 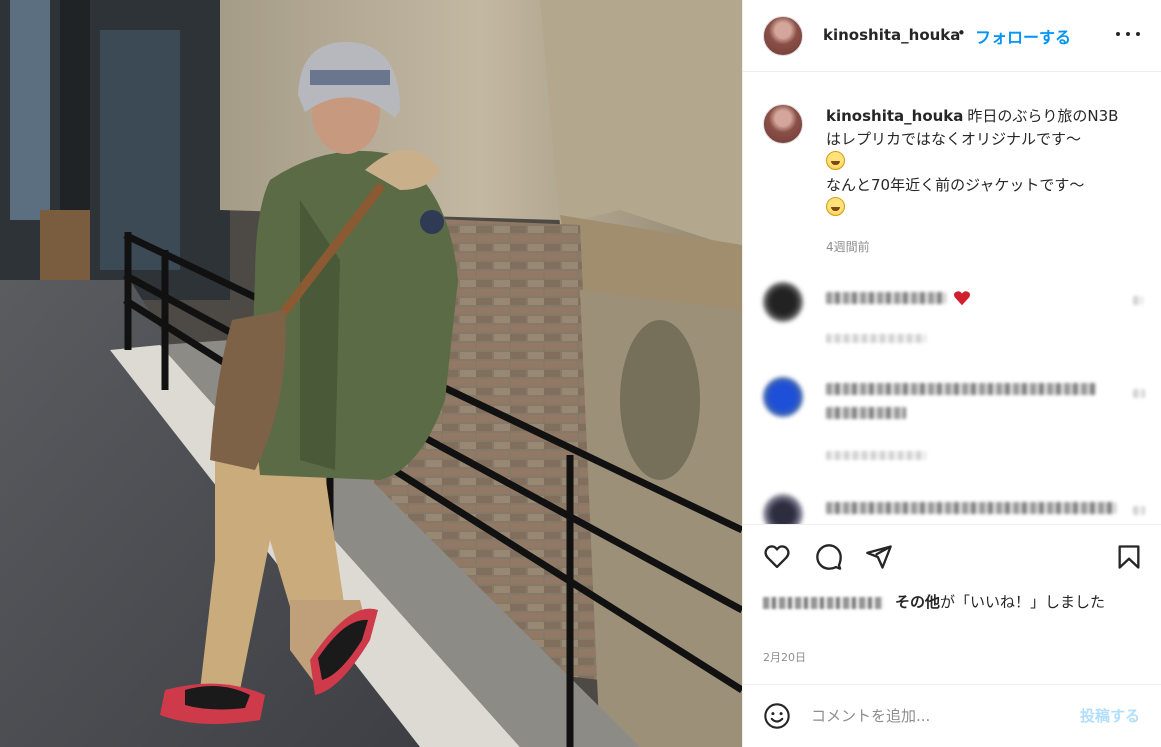 I want to click on caption-username: kinoshita_houka, so click(x=894, y=116).